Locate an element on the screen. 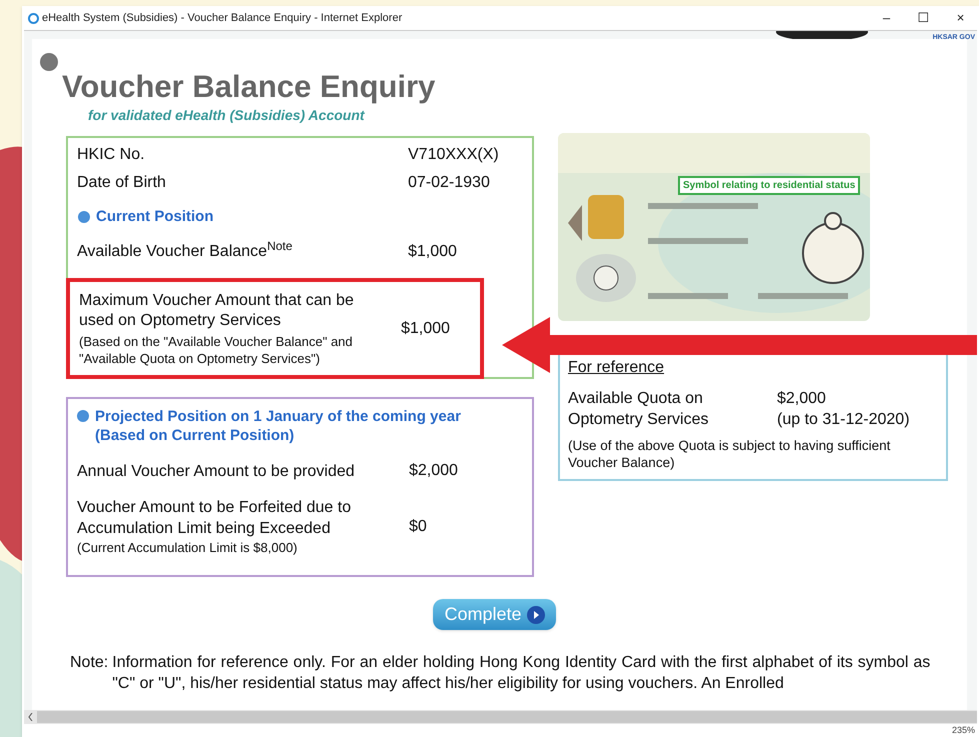 Image resolution: width=979 pixels, height=737 pixels. page-title: Voucher Balance Enquiry is located at coordinates (249, 87).